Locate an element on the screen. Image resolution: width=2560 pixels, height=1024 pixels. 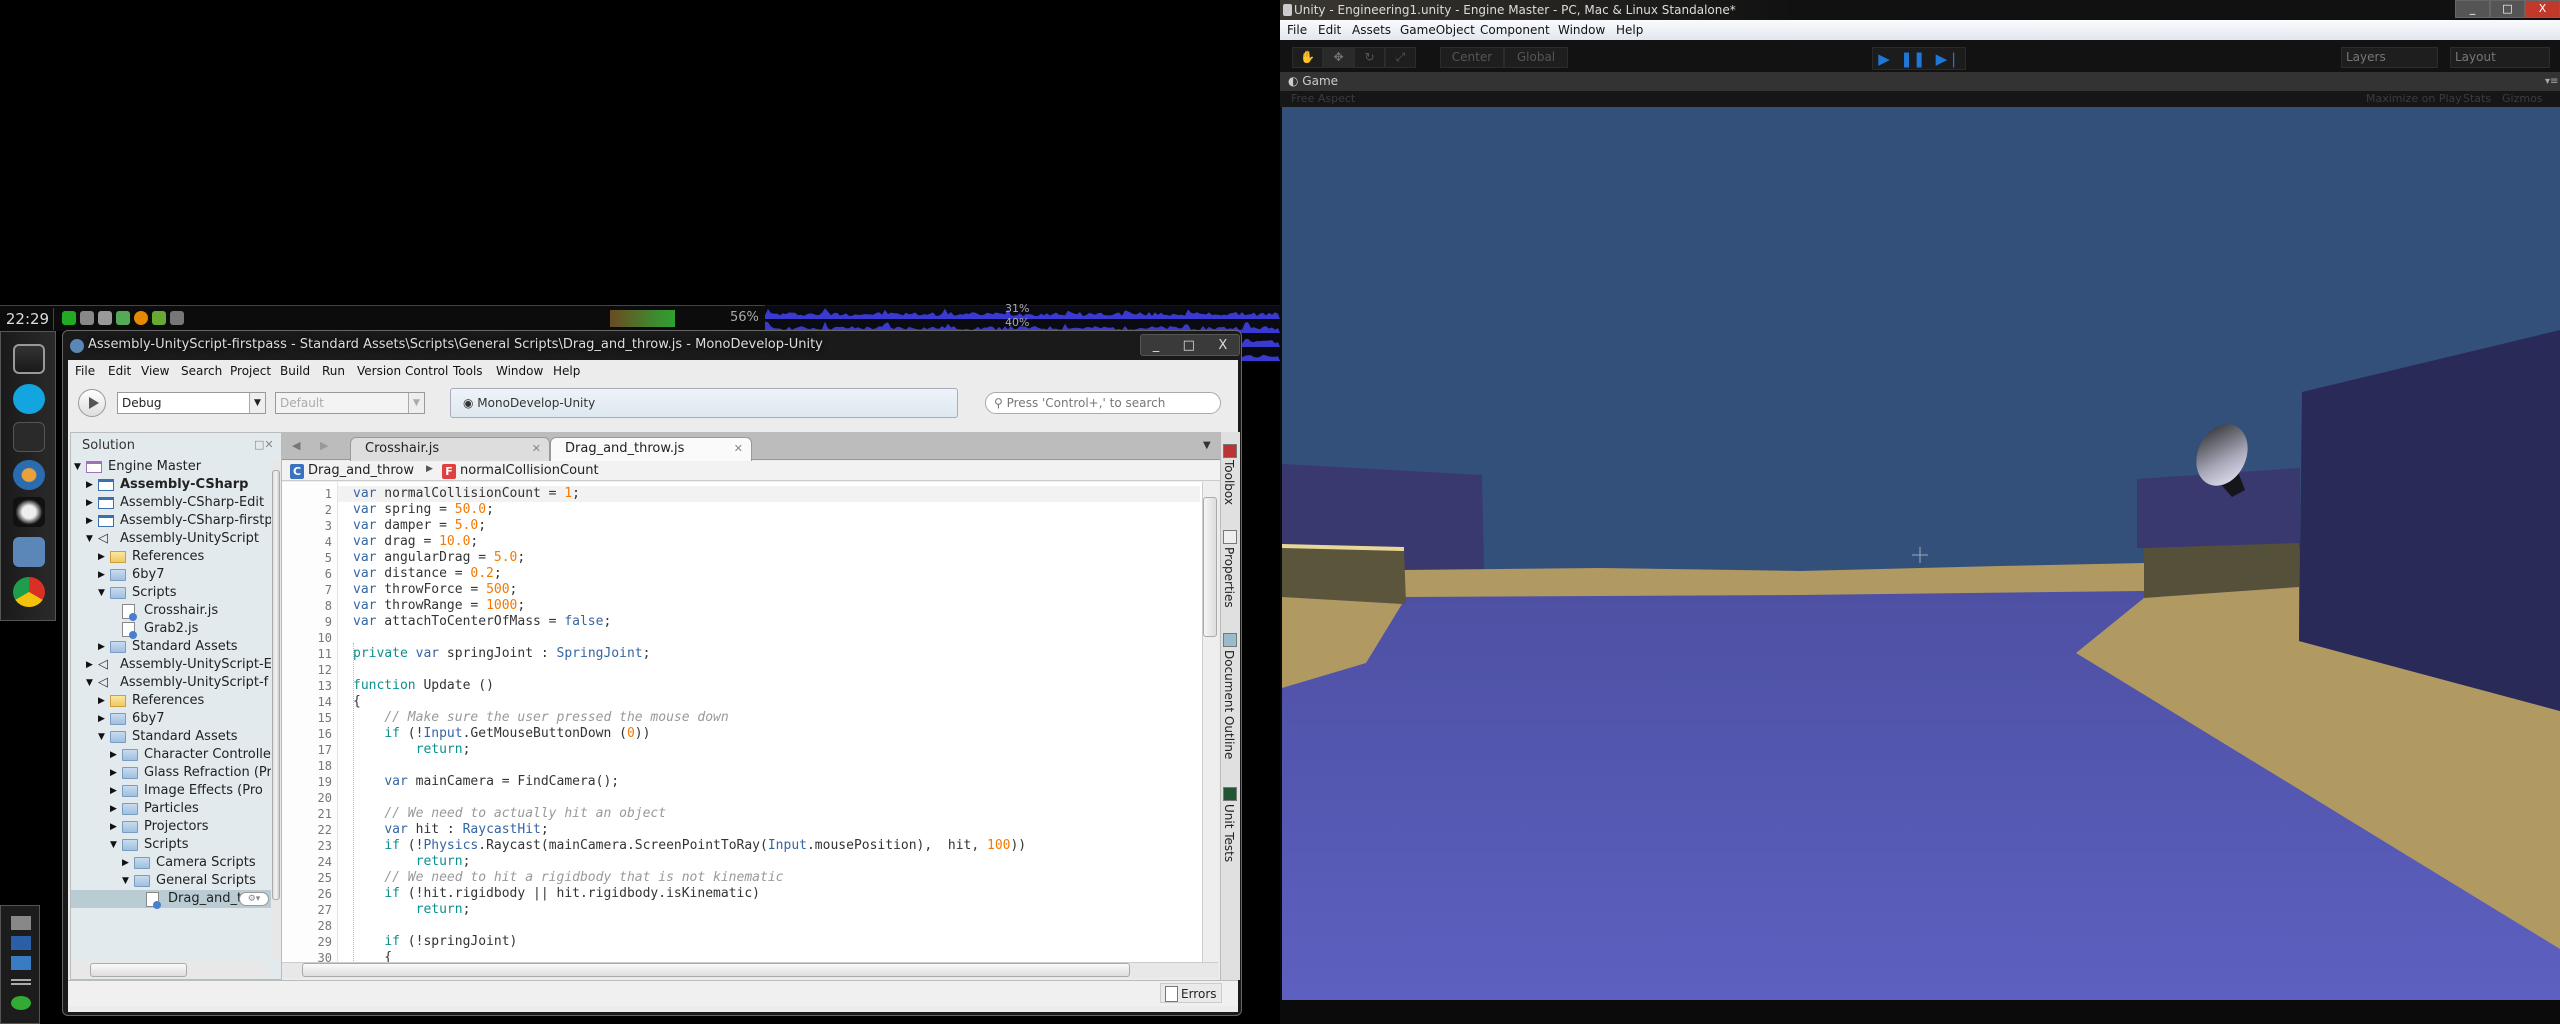
tree-item: Drag_and_t ⚙▾ is located at coordinates (171, 899).